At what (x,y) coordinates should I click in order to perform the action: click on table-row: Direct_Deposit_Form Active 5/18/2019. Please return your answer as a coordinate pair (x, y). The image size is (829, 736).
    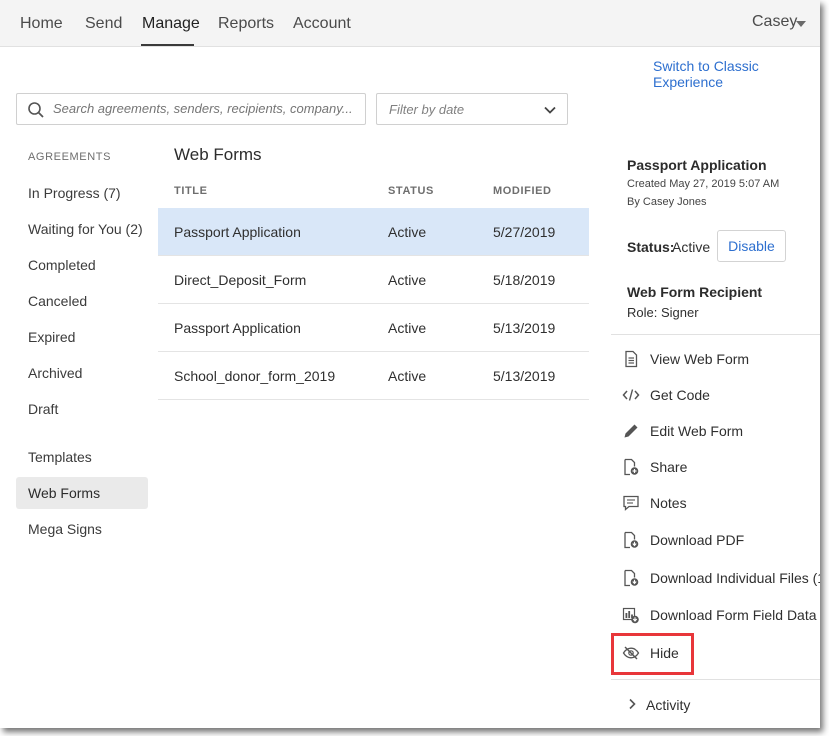
    Looking at the image, I should click on (373, 280).